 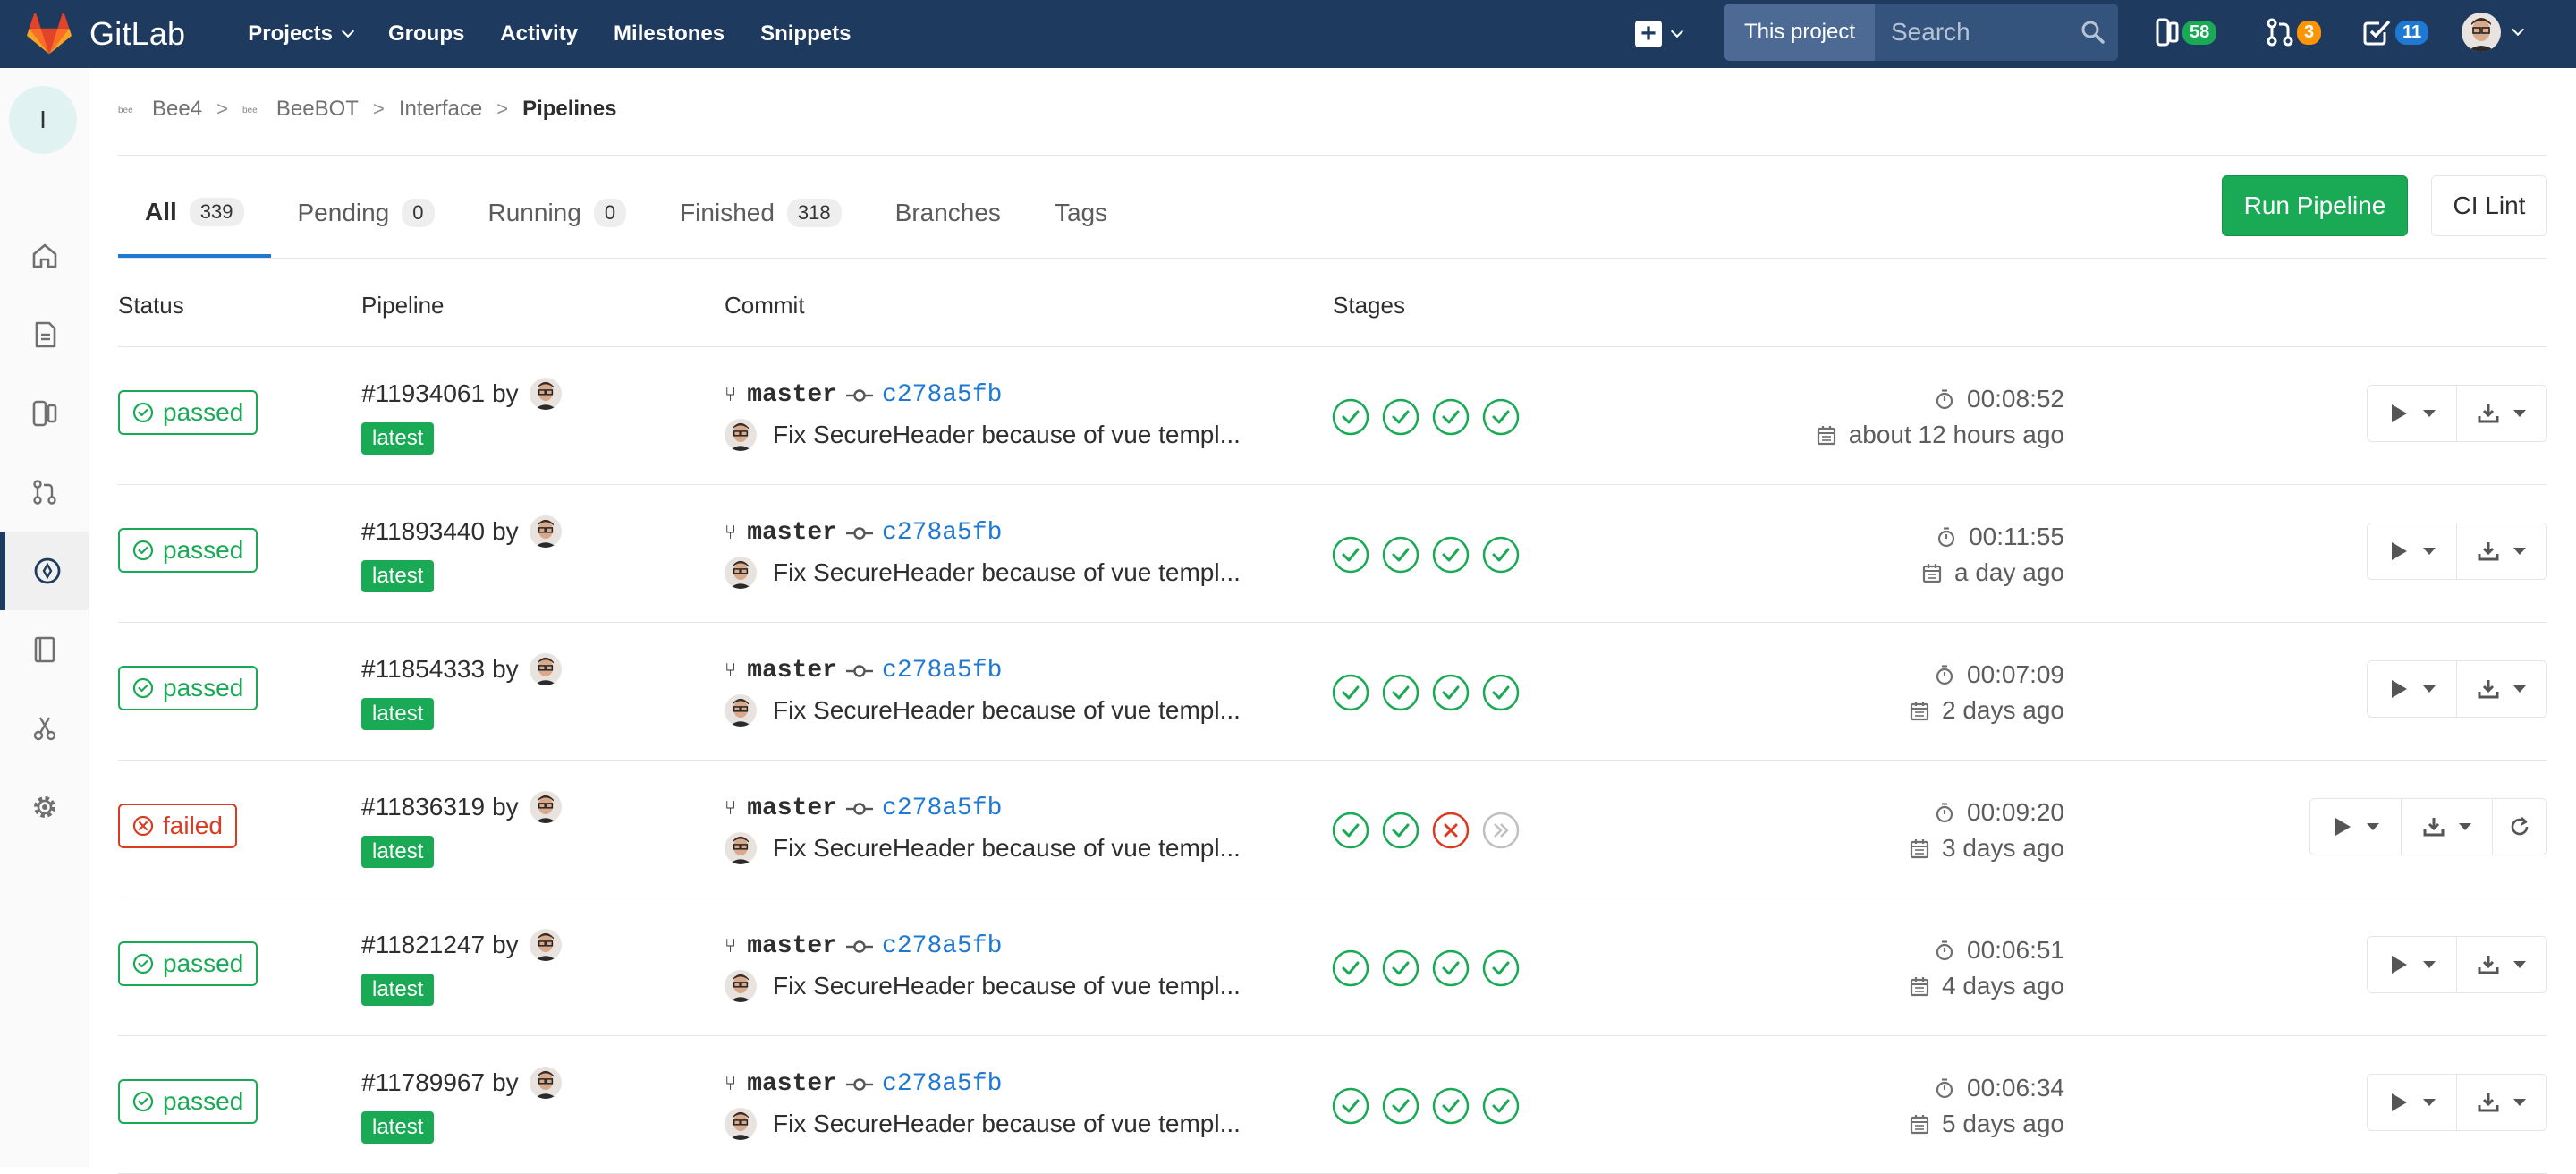 I want to click on pipeline-link: #11821247, so click(x=423, y=945).